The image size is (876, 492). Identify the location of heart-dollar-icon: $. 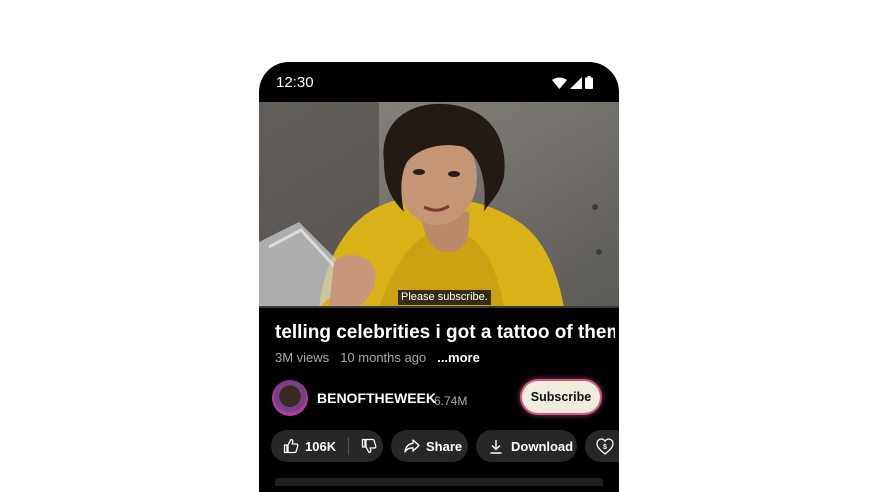
(605, 446).